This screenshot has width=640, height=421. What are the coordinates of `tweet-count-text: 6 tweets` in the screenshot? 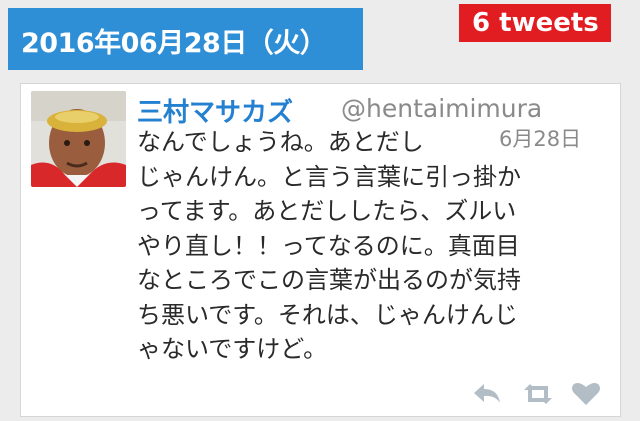 It's located at (535, 23).